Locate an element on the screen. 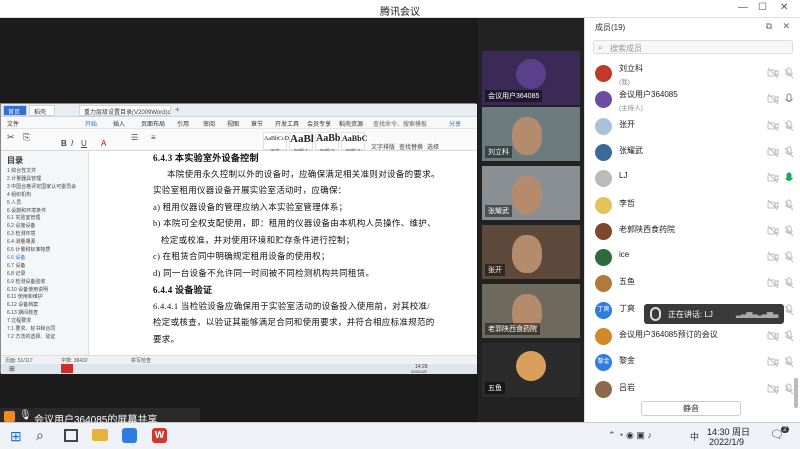 The height and width of the screenshot is (449, 800). toc-item: 3 中国合格评定国家认可委员会 is located at coordinates (41, 186).